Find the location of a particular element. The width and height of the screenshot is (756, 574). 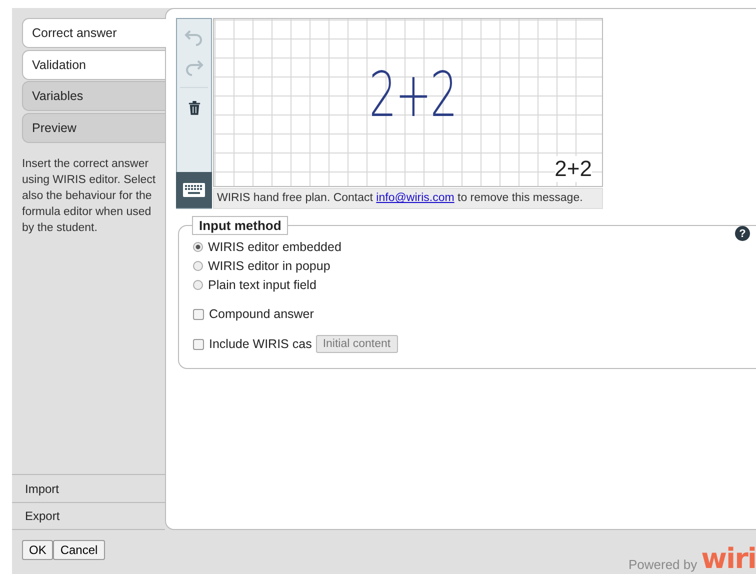

wiris-logo: wiri is located at coordinates (728, 559).